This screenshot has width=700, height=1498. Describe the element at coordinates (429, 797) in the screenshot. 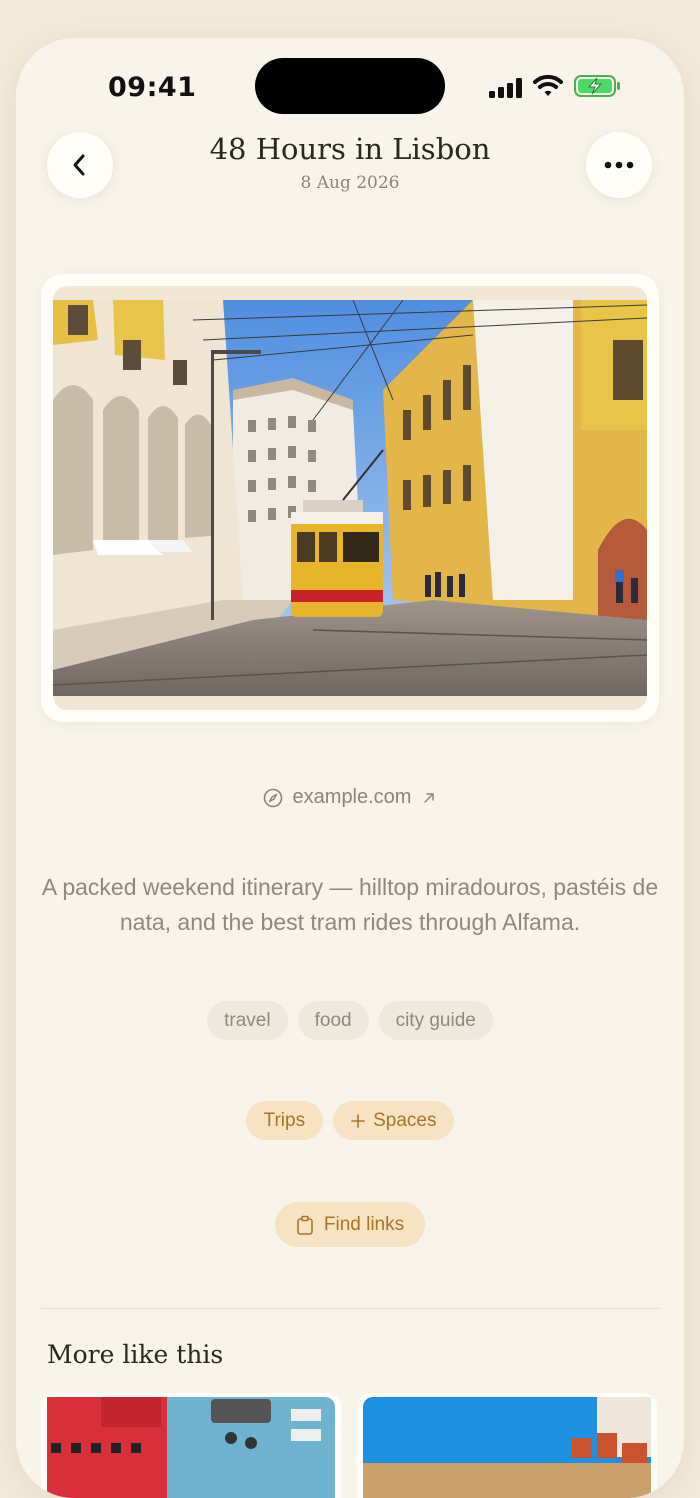

I see `arrow-up-right-icon` at that location.